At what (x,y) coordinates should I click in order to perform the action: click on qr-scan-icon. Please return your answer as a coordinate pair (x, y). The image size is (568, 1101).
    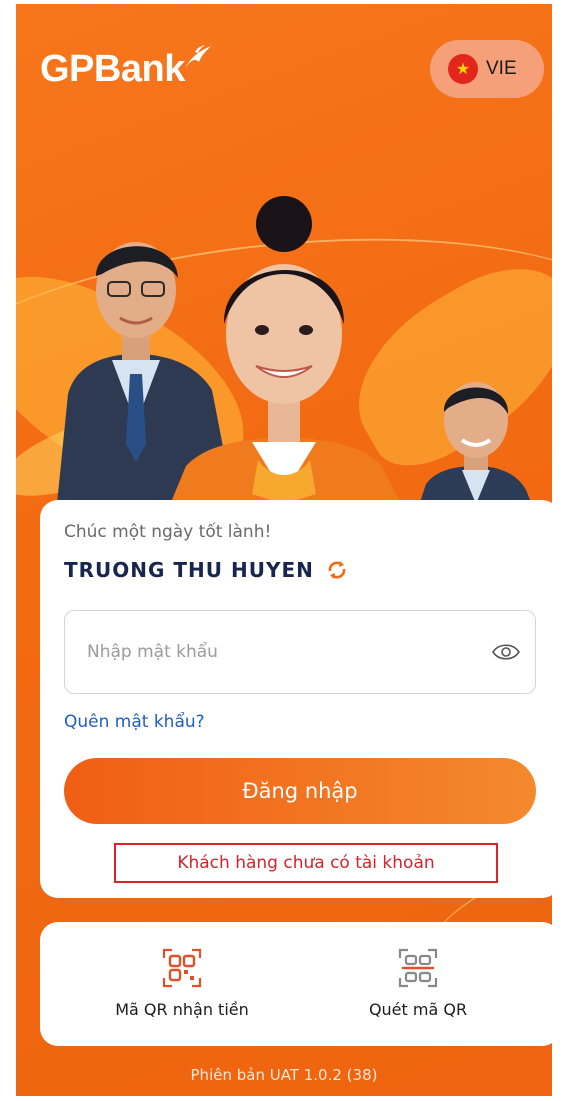
    Looking at the image, I should click on (418, 968).